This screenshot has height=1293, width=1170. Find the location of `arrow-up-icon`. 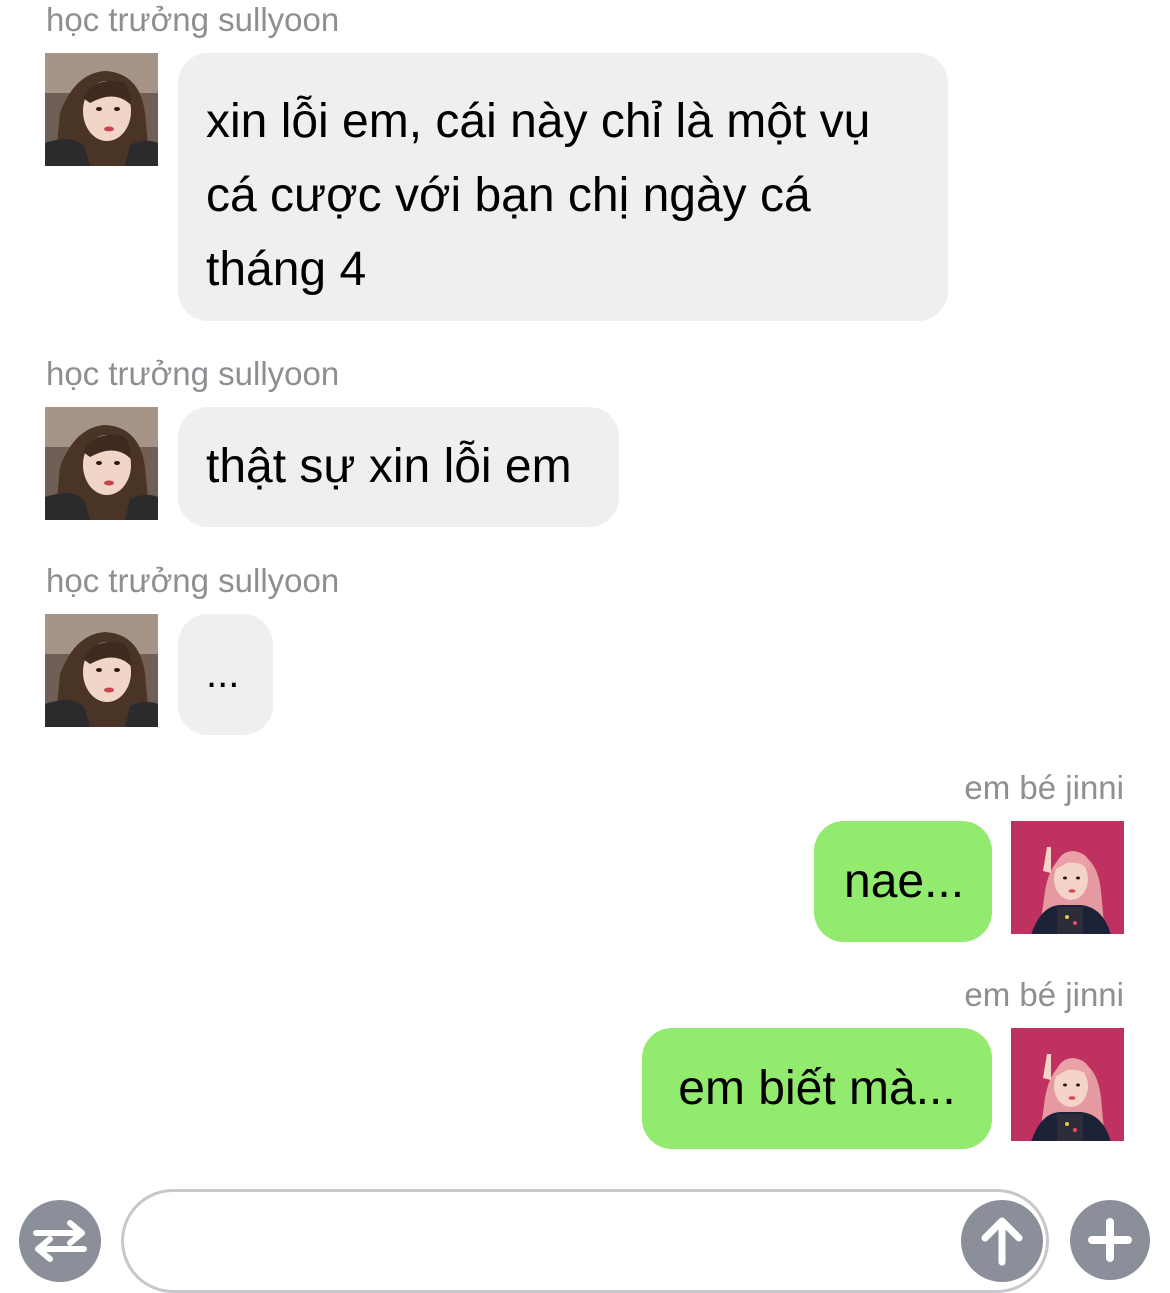

arrow-up-icon is located at coordinates (1002, 1241).